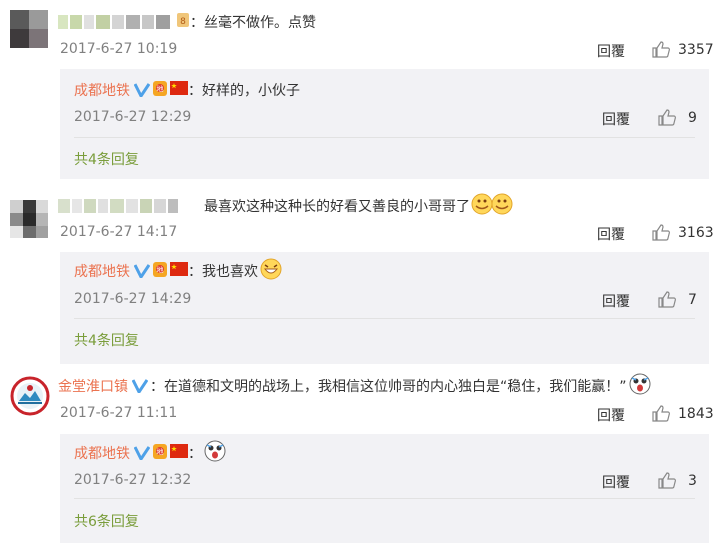 This screenshot has width=719, height=543. What do you see at coordinates (133, 480) in the screenshot?
I see `reply-time: 2017-6-27 12:32` at bounding box center [133, 480].